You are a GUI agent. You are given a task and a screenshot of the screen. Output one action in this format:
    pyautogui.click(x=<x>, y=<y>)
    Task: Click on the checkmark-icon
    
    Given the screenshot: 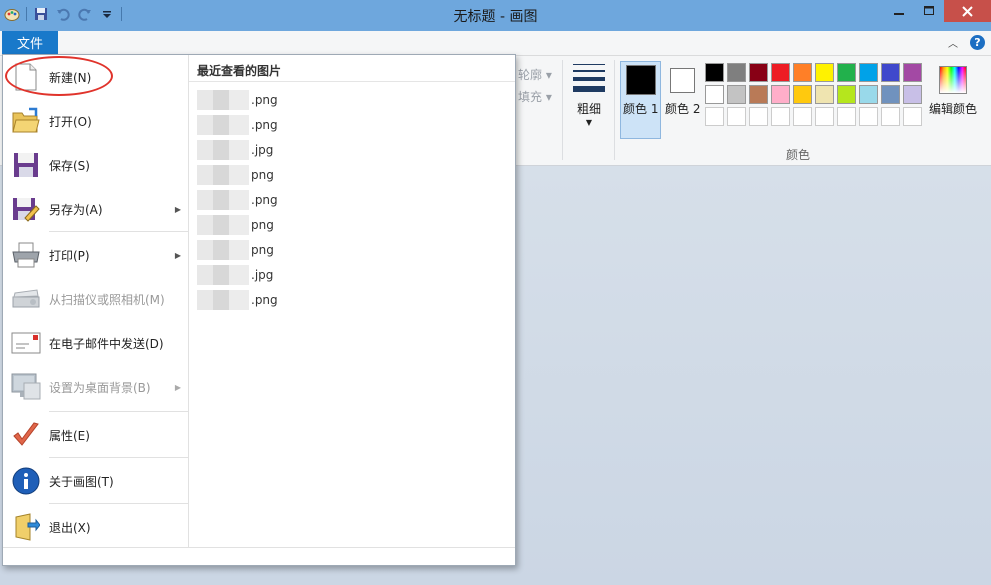 What is the action you would take?
    pyautogui.click(x=26, y=435)
    